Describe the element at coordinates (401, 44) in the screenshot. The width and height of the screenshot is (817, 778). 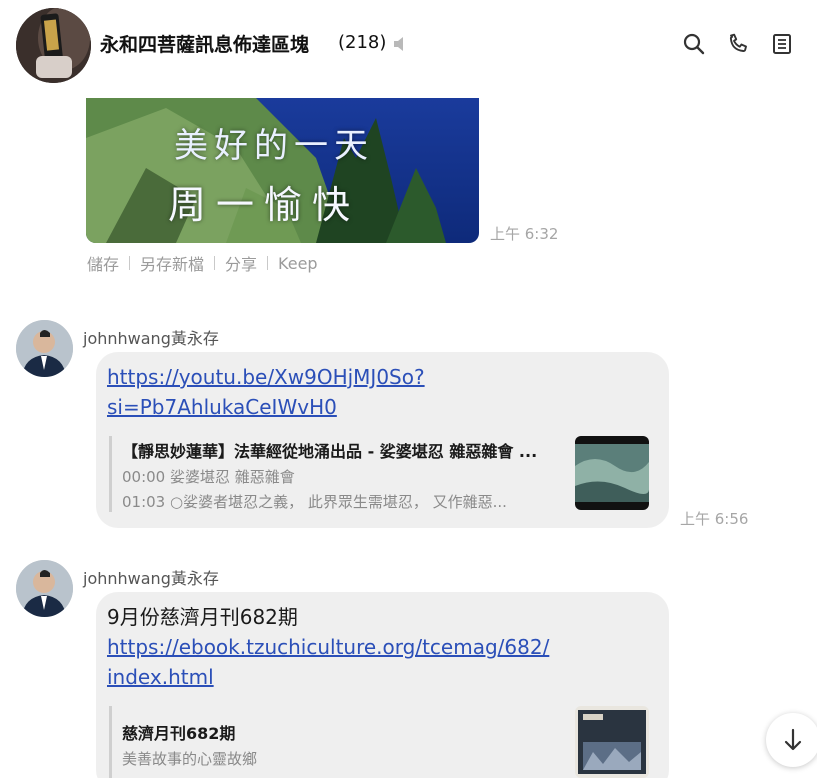
I see `speaker-muted-icon` at that location.